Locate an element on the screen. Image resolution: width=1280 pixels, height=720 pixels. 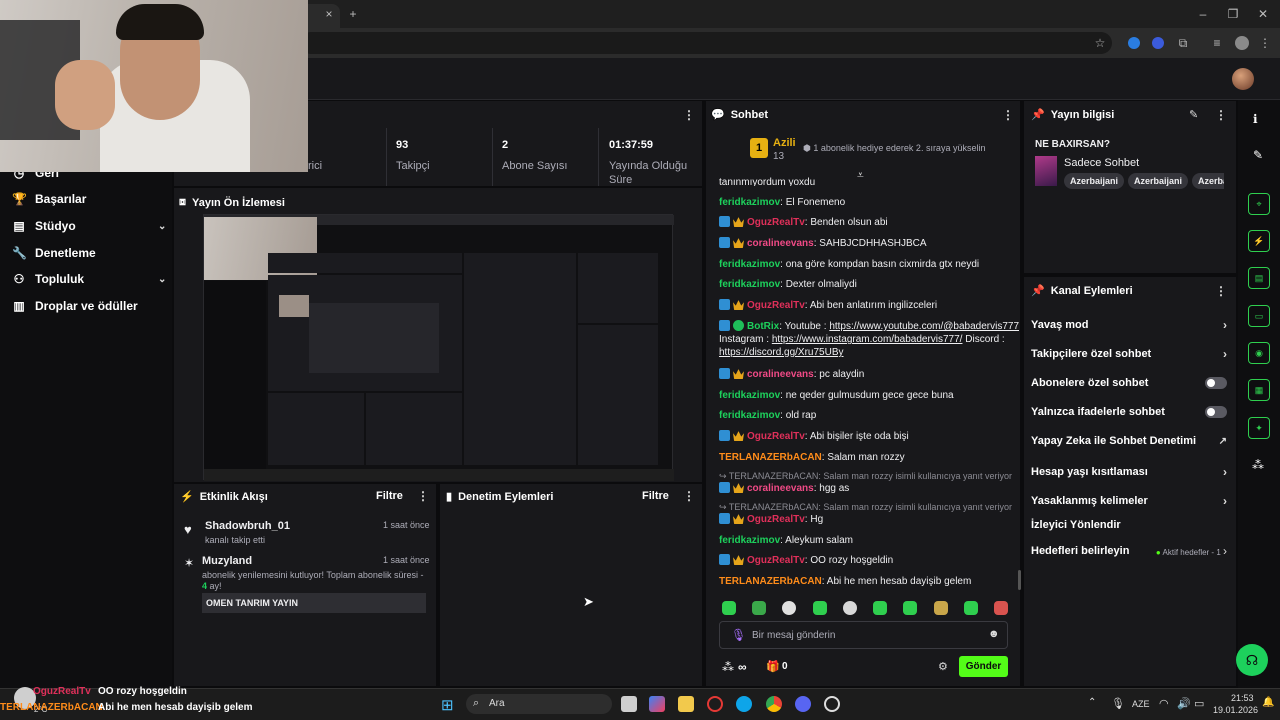
emoji-icon: ☻ is located at coordinates (994, 634).